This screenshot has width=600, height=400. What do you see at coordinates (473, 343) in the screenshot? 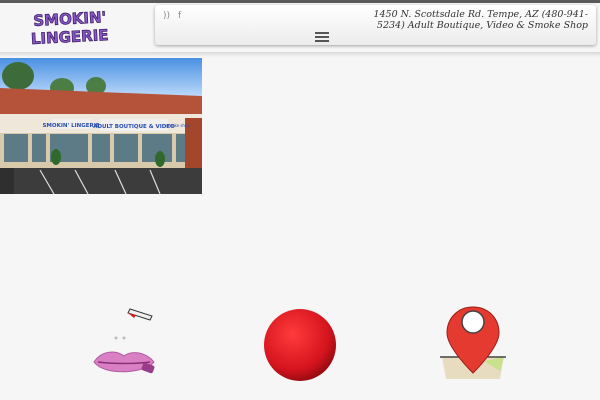
I see `map-pin-icon` at bounding box center [473, 343].